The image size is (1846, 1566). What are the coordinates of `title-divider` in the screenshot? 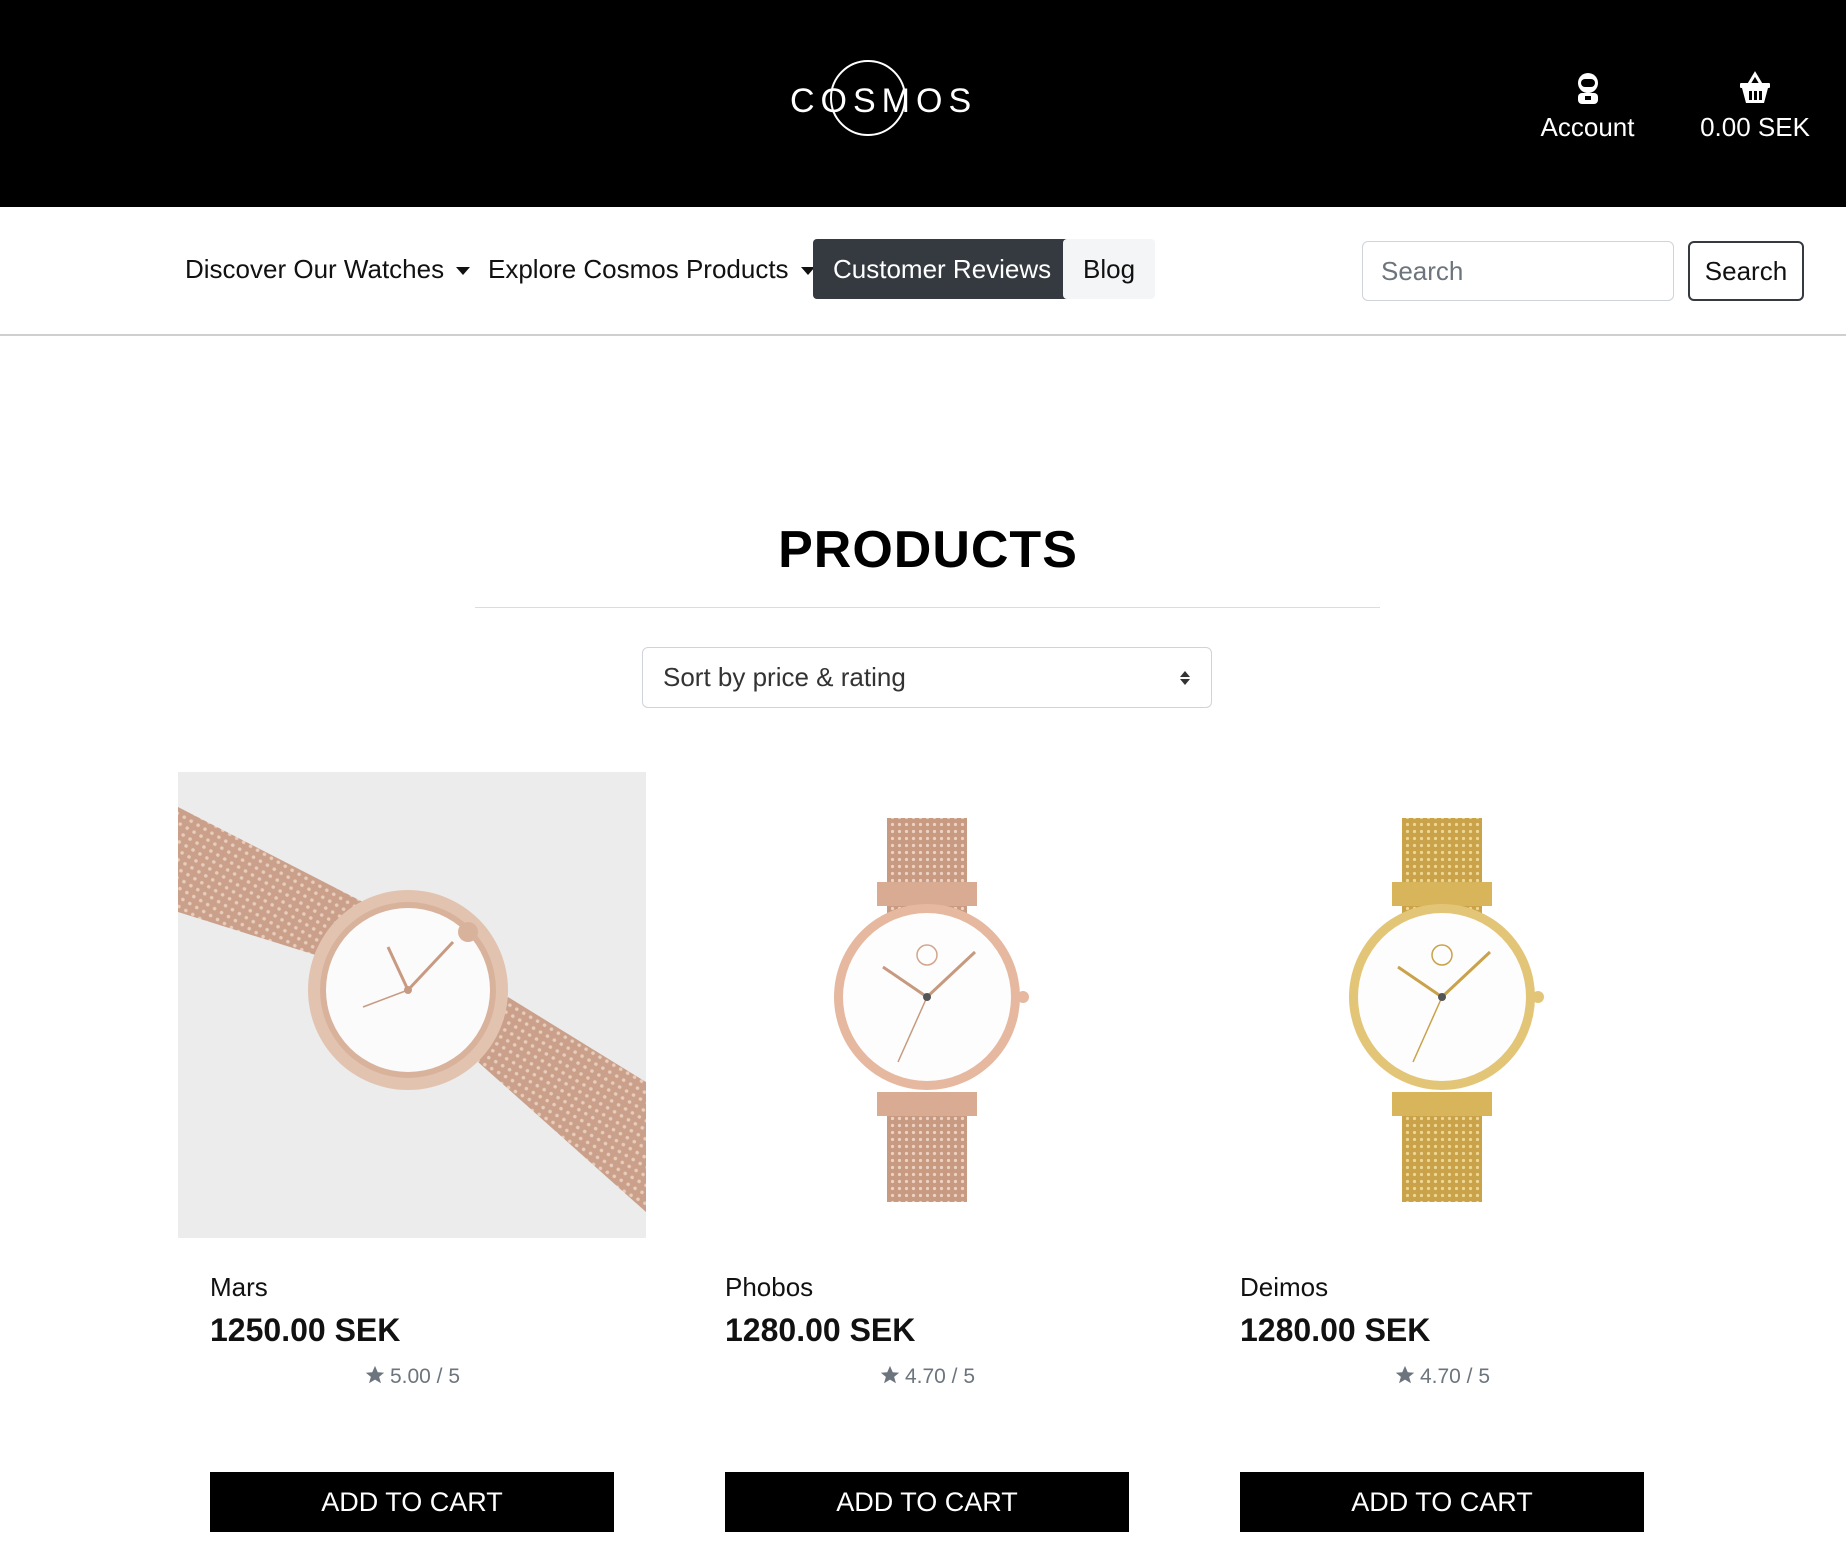 It's located at (927, 607).